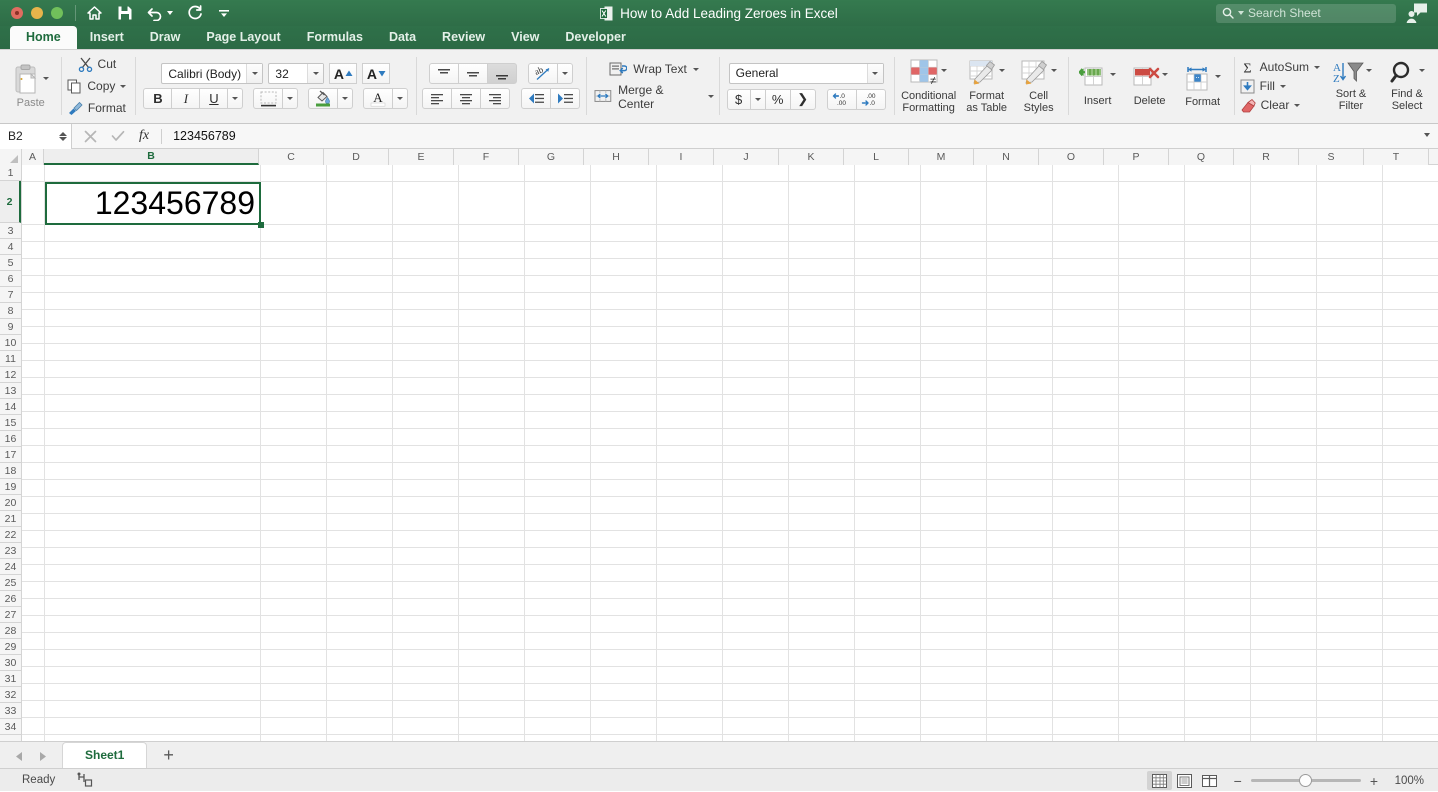 The image size is (1438, 792). What do you see at coordinates (10, 631) in the screenshot?
I see `row-header-28: 28` at bounding box center [10, 631].